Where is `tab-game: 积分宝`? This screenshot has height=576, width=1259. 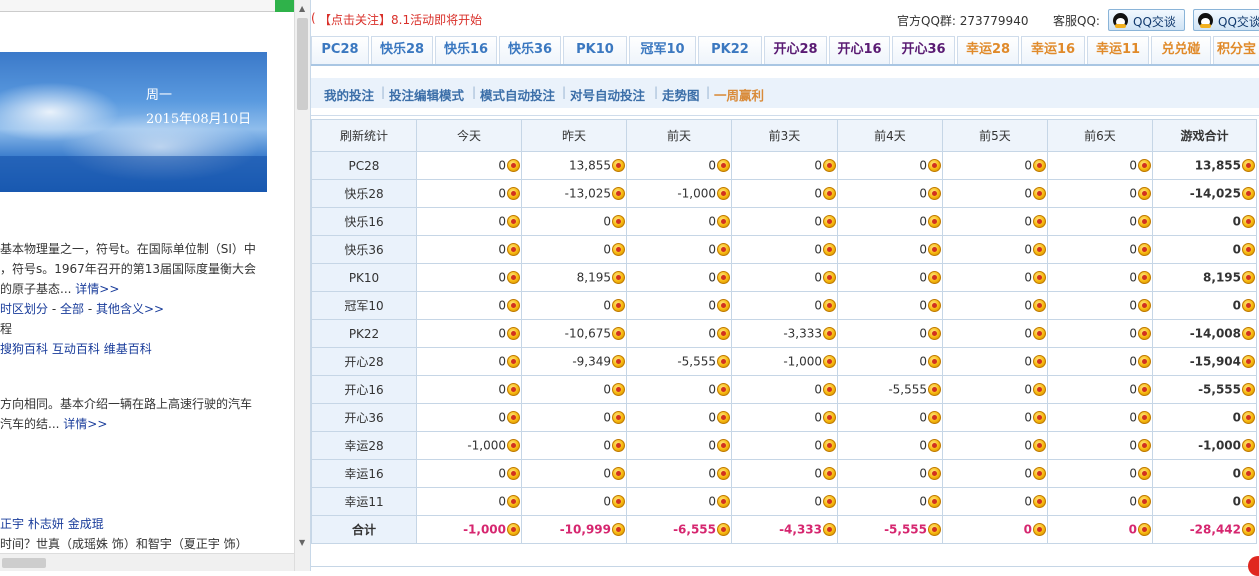 tab-game: 积分宝 is located at coordinates (1236, 50).